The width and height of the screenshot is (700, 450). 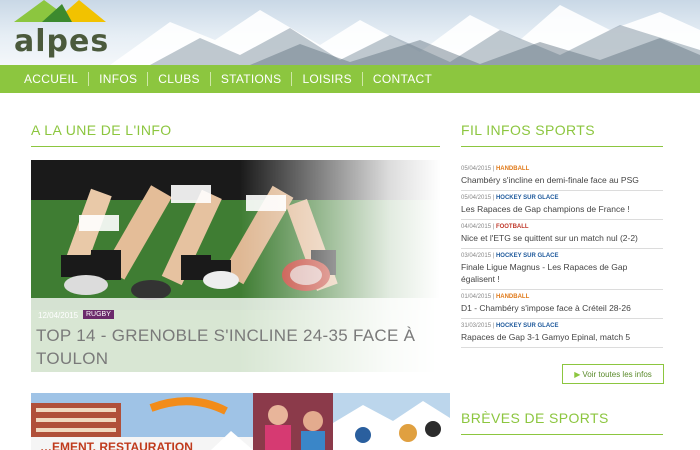 What do you see at coordinates (101, 130) in the screenshot?
I see `section-title-une: A LA UNE DE L'INFO` at bounding box center [101, 130].